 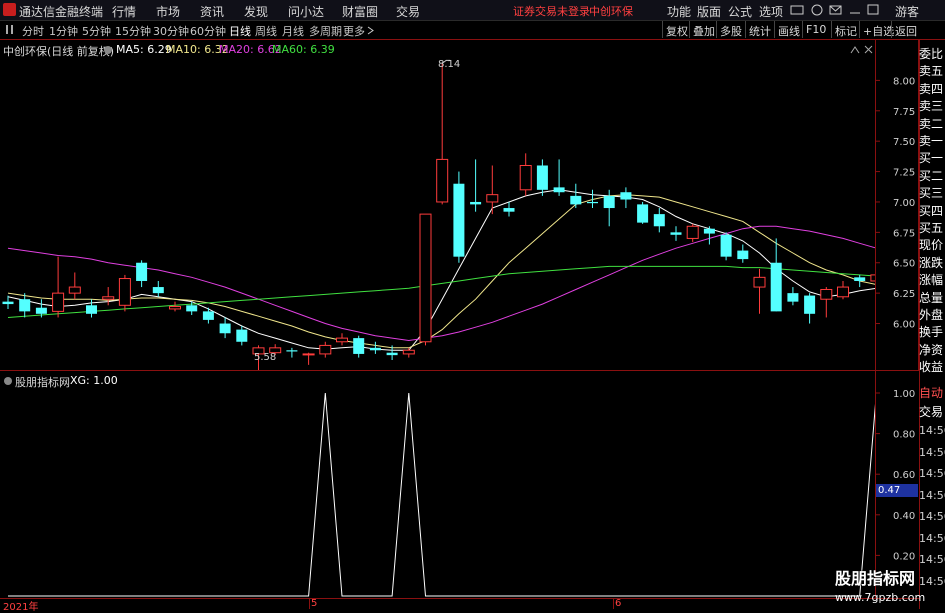 What do you see at coordinates (931, 412) in the screenshot?
I see `trade-label: 交易` at bounding box center [931, 412].